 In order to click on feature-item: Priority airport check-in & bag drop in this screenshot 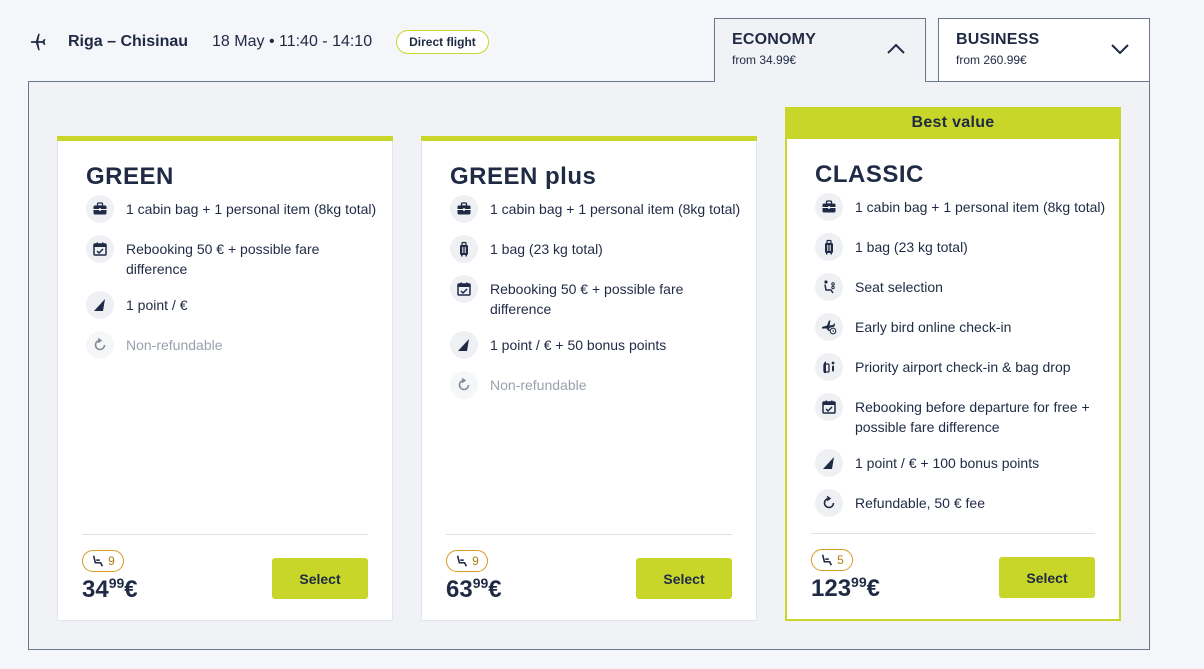, I will do `click(962, 367)`.